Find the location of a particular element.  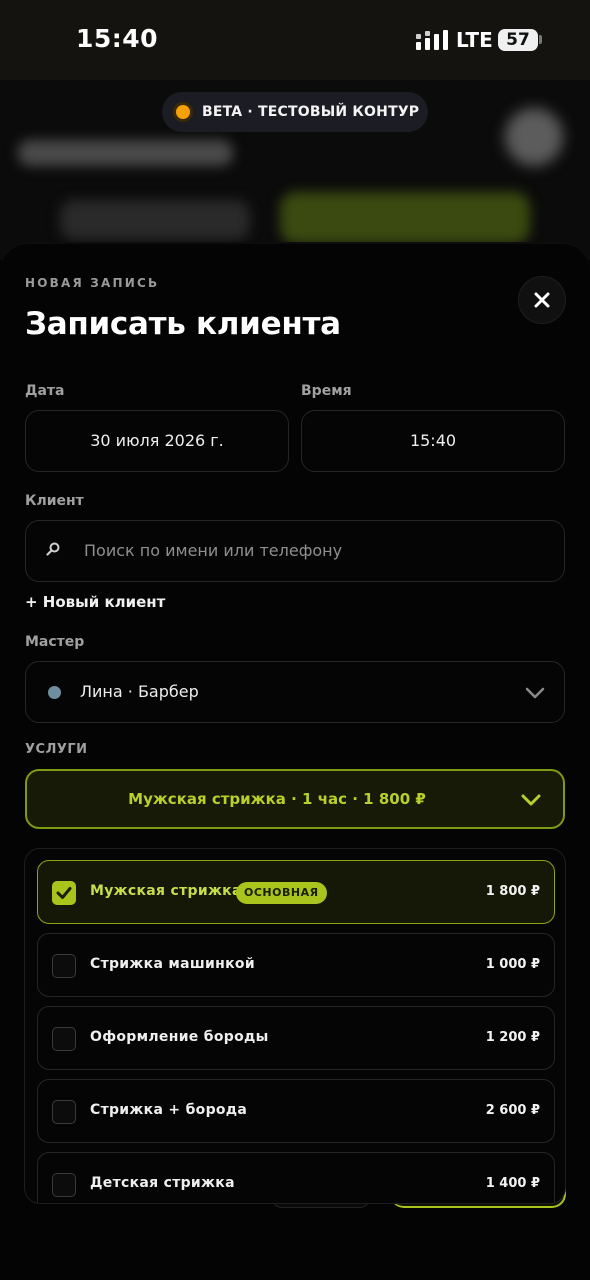

battery-tip is located at coordinates (540, 39).